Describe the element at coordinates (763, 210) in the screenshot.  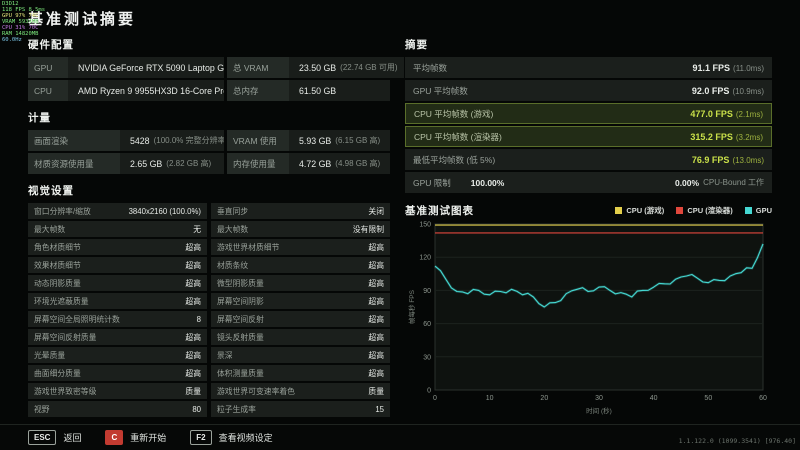
I see `legend-label: GPU` at that location.